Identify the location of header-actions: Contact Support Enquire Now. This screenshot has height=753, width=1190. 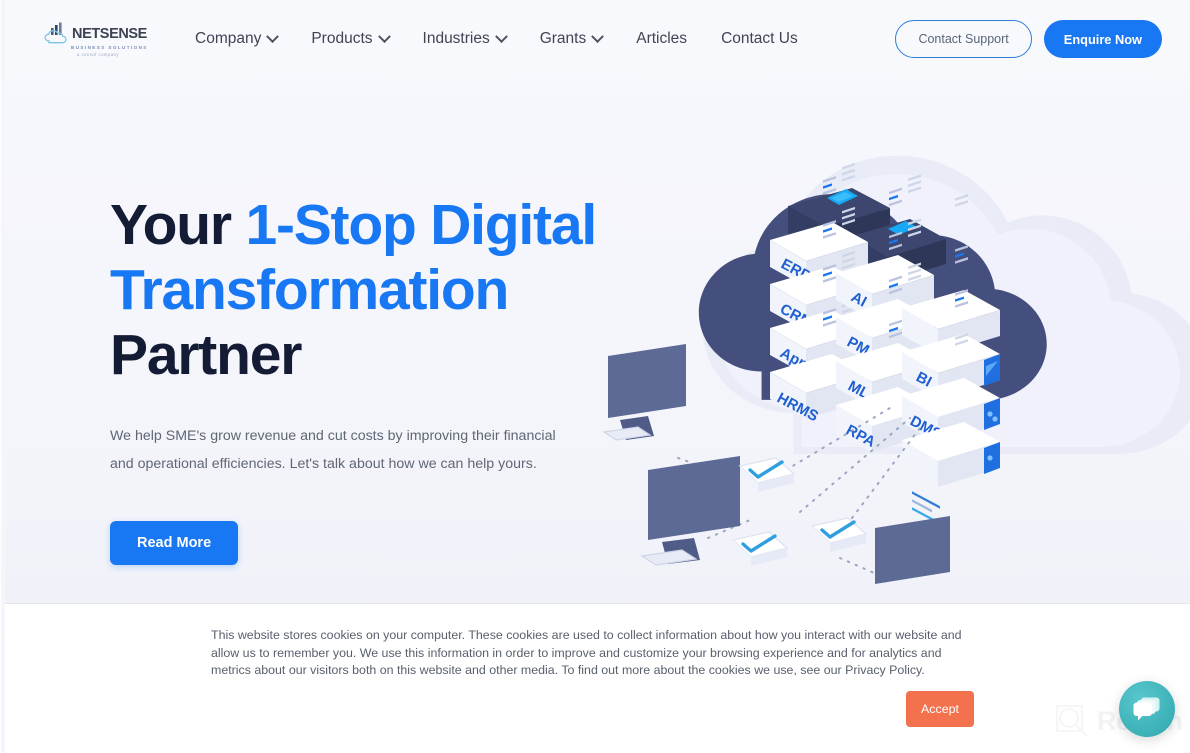
(1028, 39).